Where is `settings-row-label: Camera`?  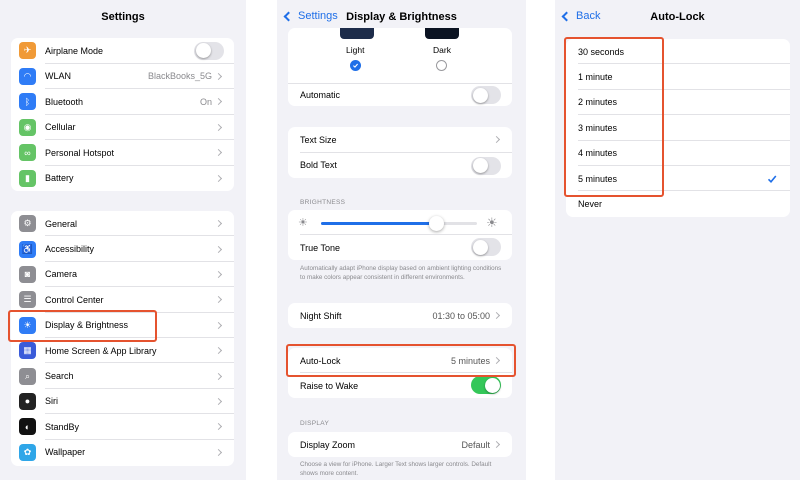 settings-row-label: Camera is located at coordinates (61, 274).